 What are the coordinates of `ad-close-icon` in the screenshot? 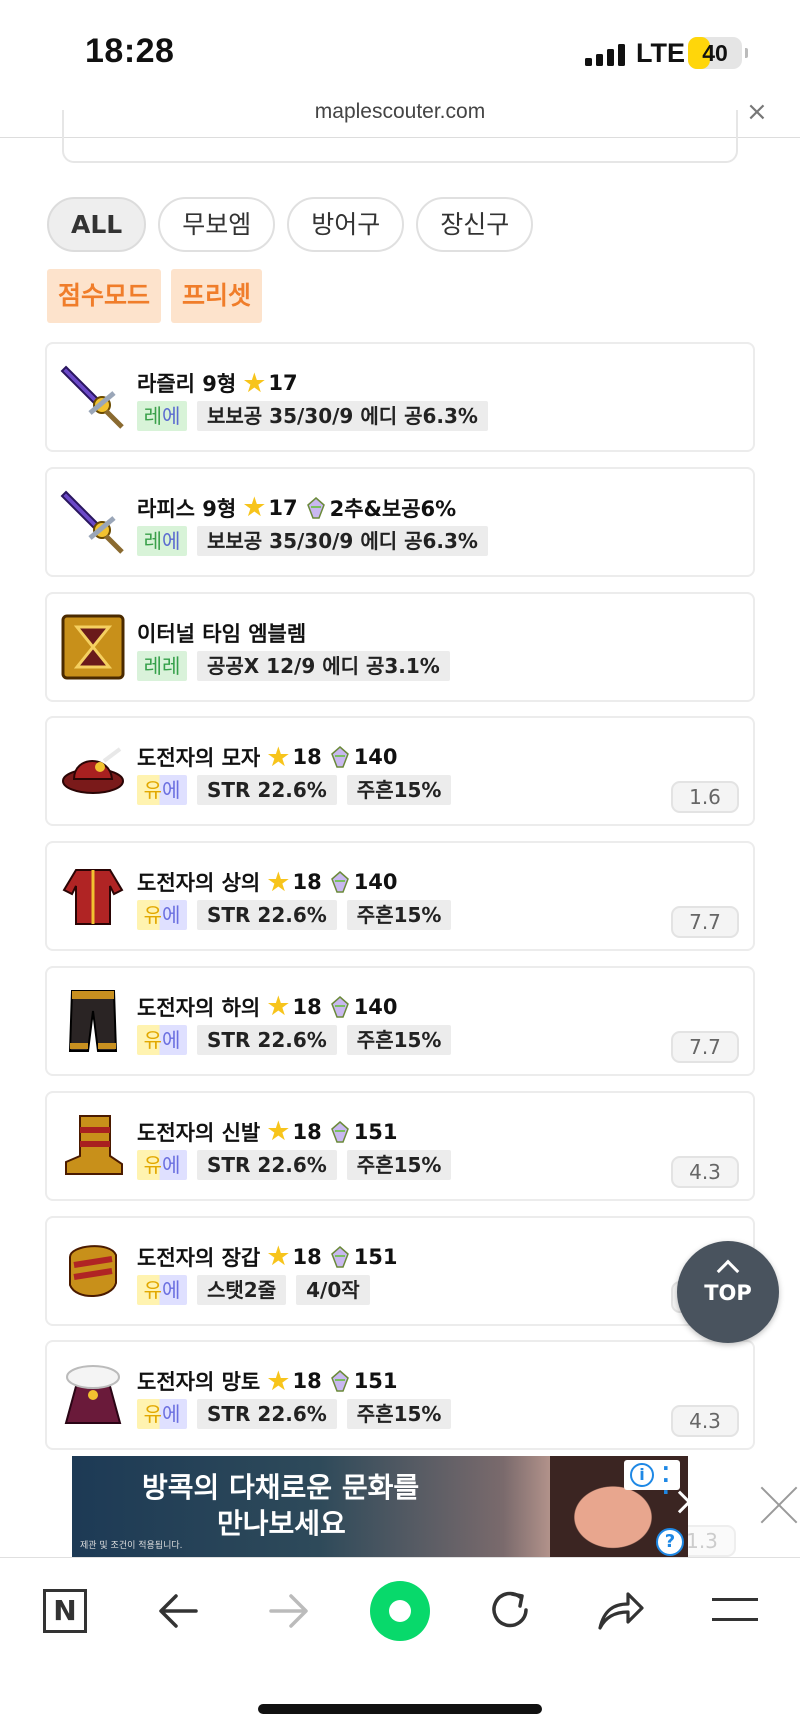 It's located at (779, 1505).